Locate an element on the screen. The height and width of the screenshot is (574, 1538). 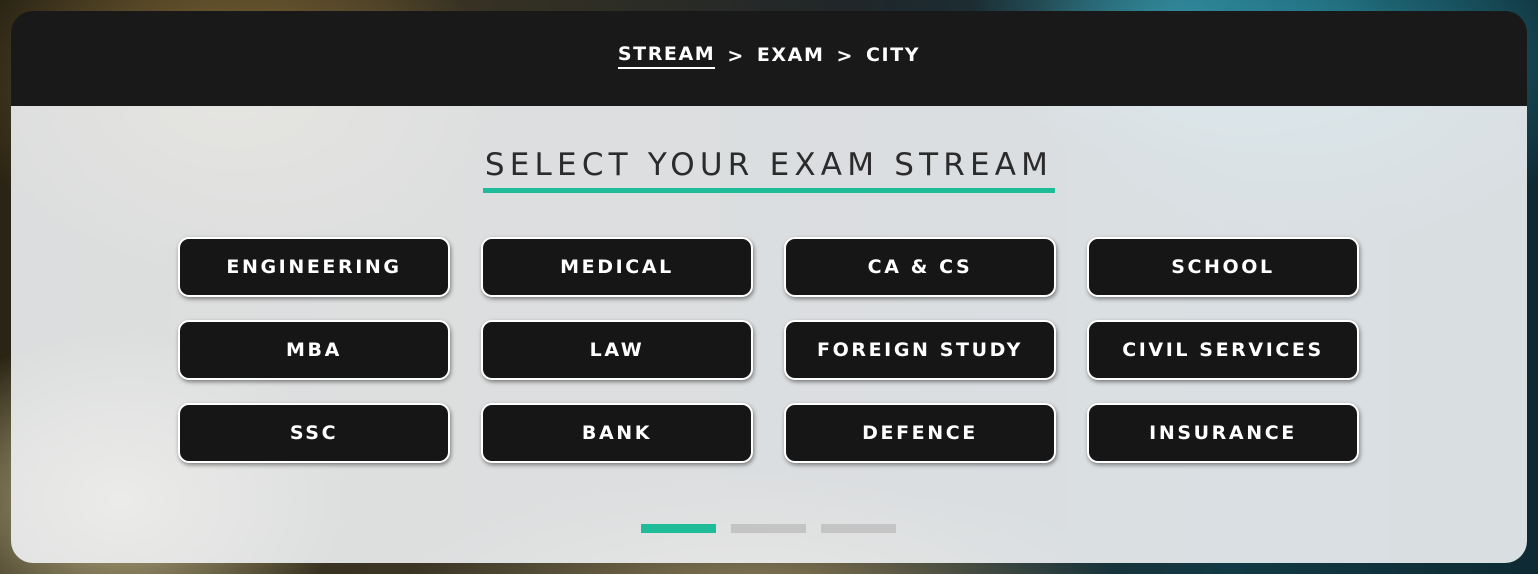
stream-button-insurance: INSURANCE is located at coordinates (1223, 433).